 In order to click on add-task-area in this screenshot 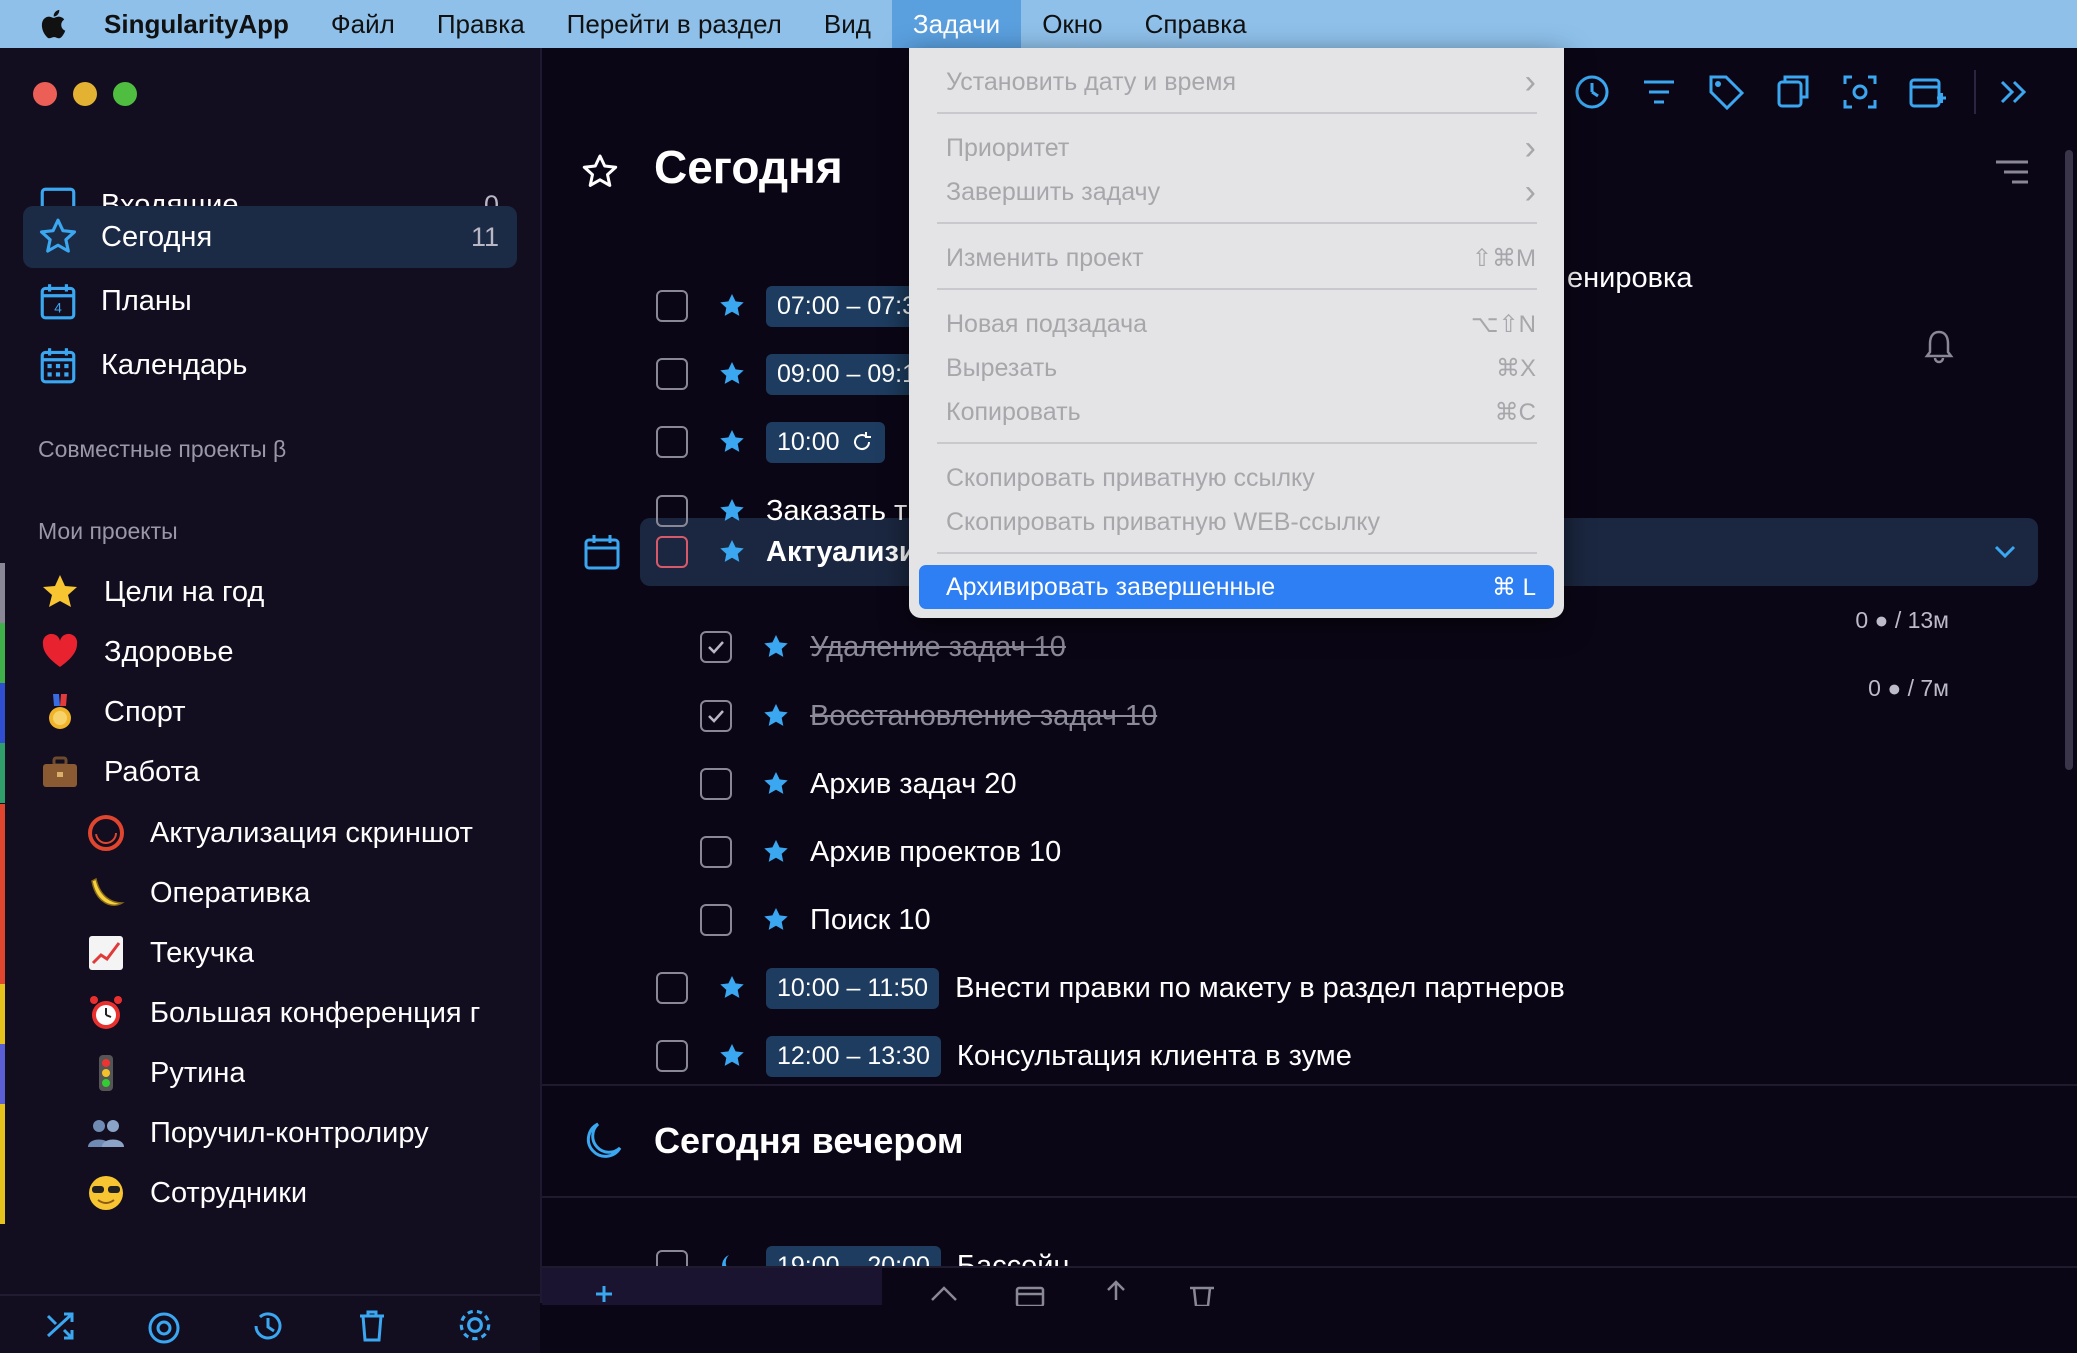, I will do `click(712, 1286)`.